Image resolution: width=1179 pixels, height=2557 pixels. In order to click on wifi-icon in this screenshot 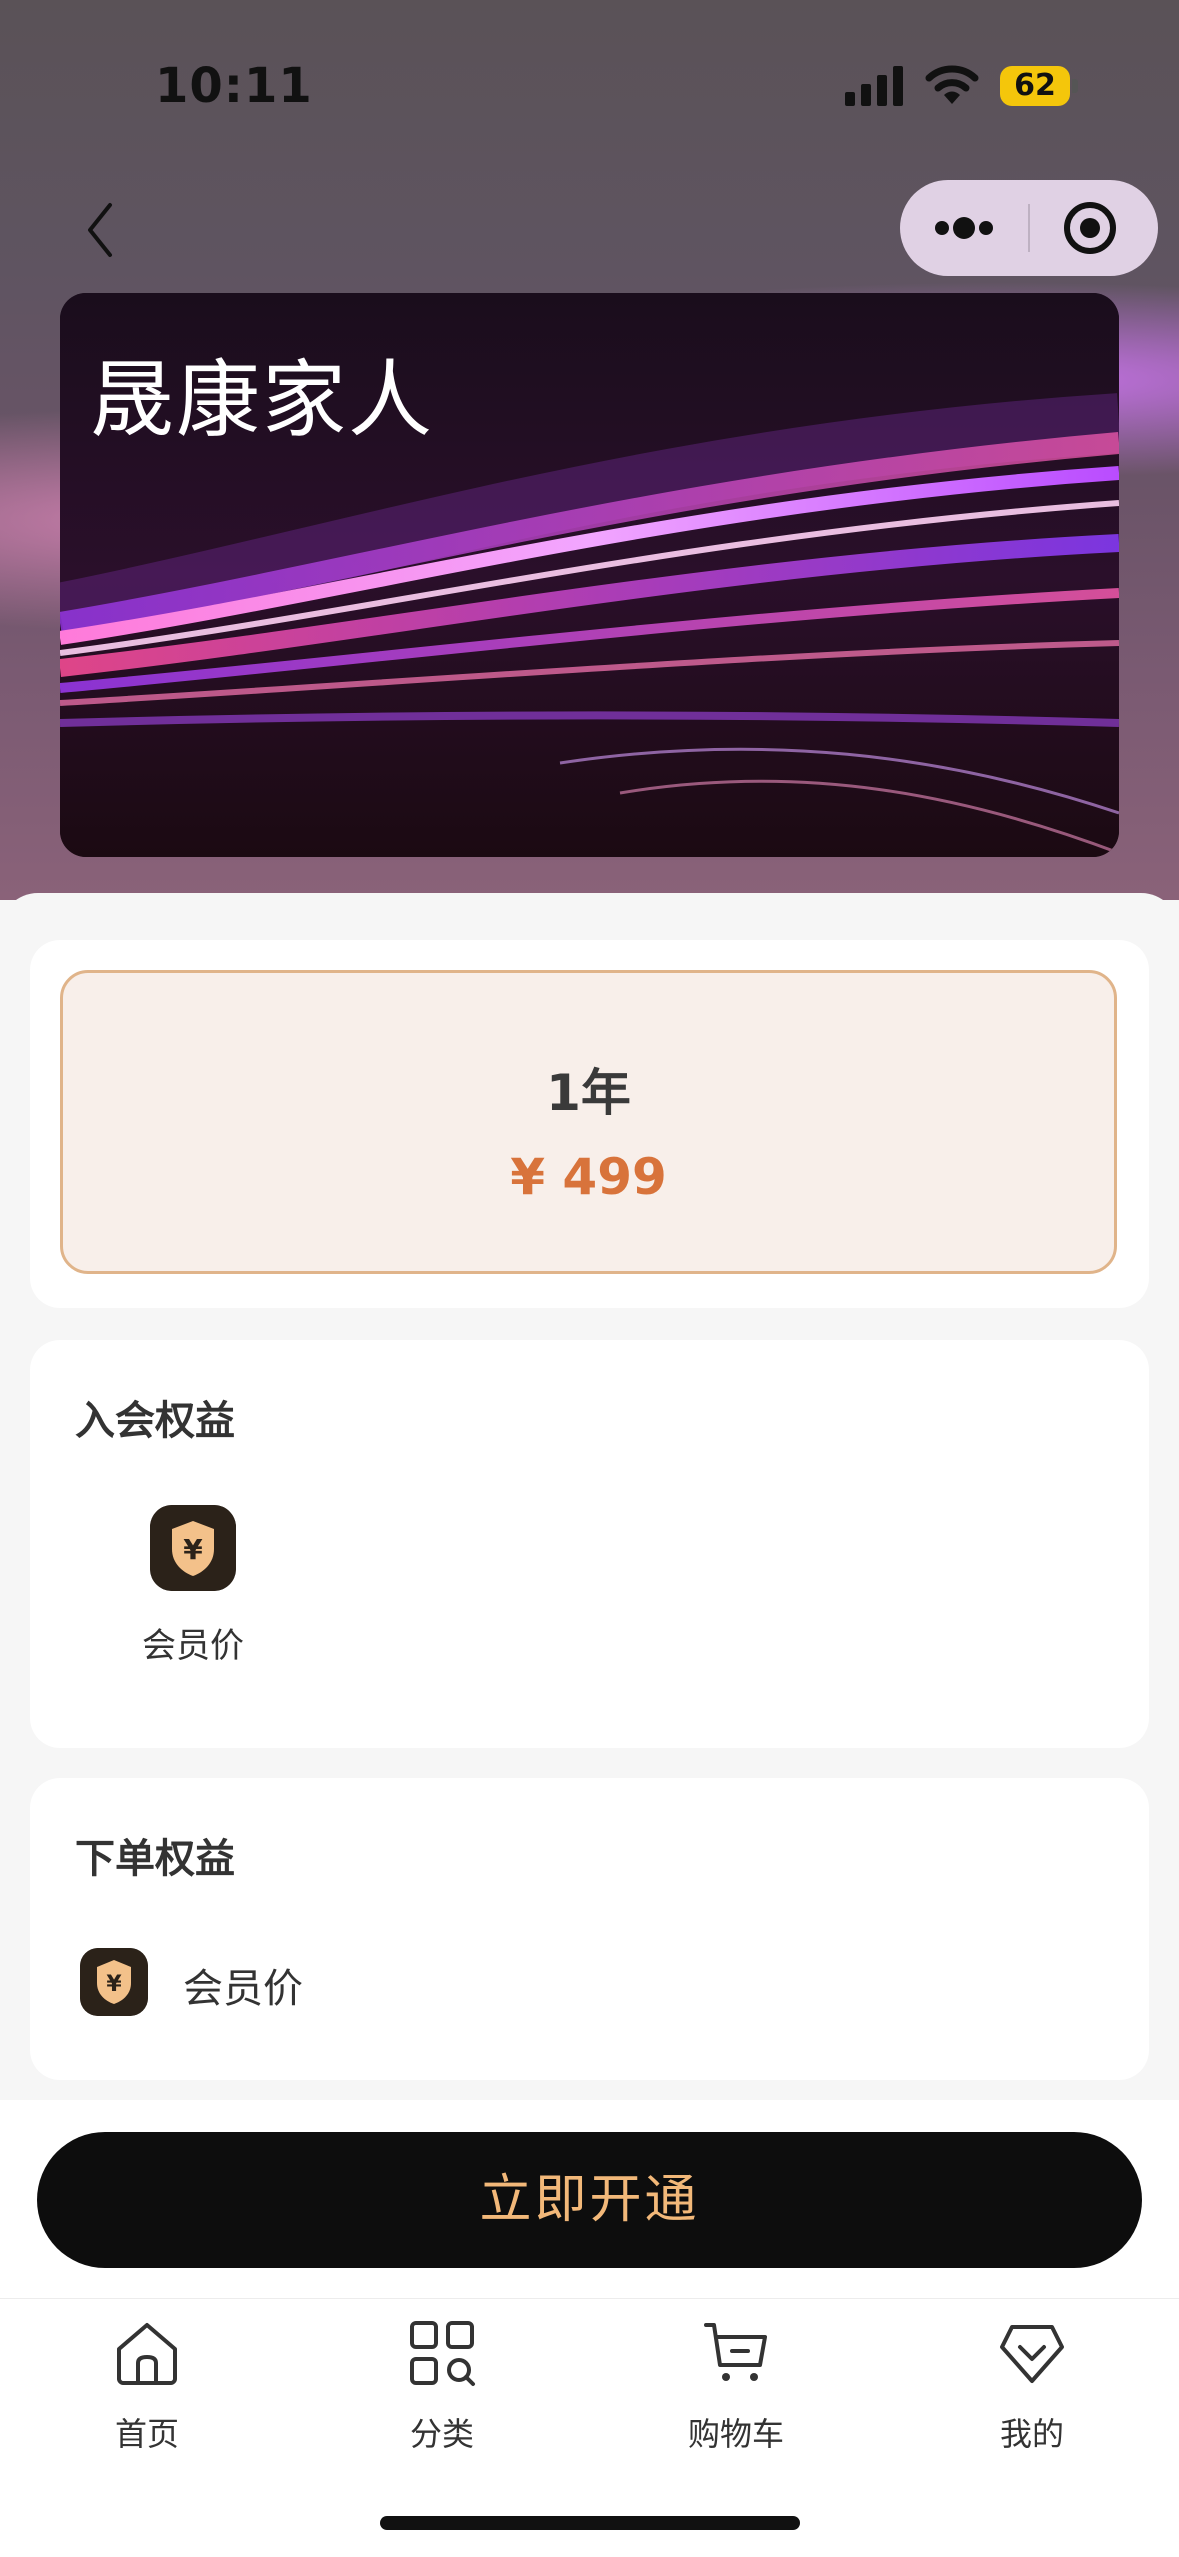, I will do `click(952, 84)`.